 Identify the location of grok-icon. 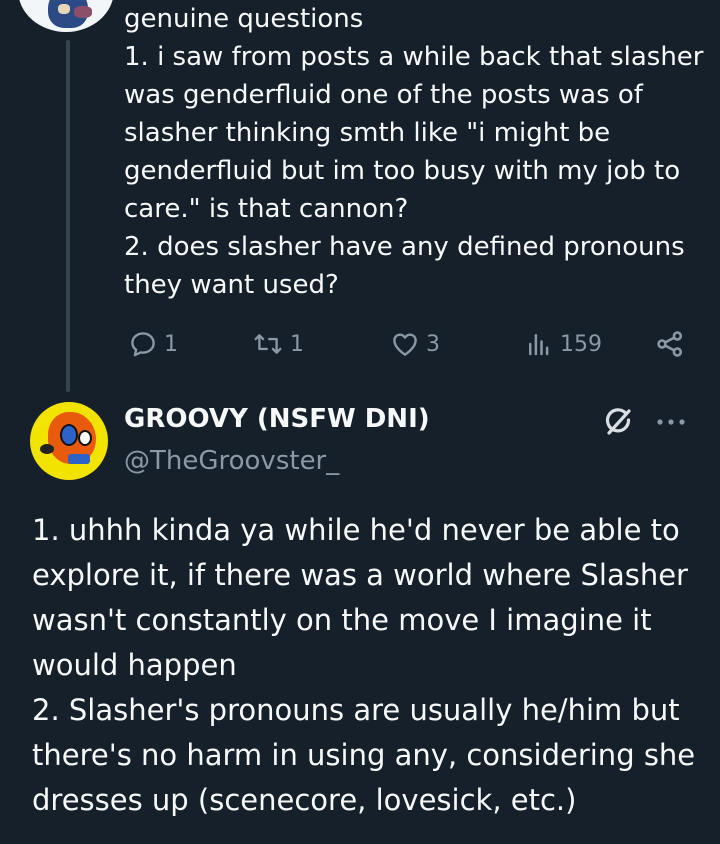
(618, 422).